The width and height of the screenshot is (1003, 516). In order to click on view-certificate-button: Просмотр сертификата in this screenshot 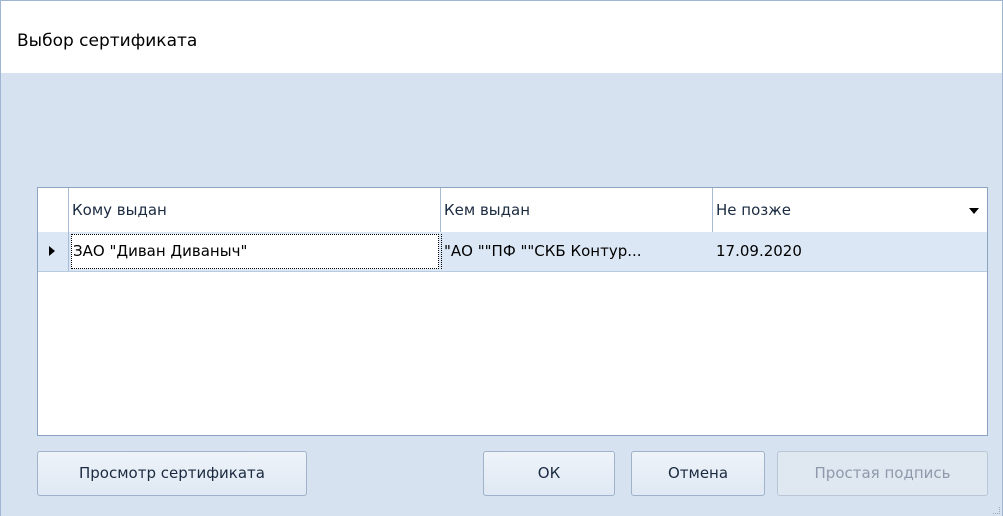, I will do `click(172, 473)`.